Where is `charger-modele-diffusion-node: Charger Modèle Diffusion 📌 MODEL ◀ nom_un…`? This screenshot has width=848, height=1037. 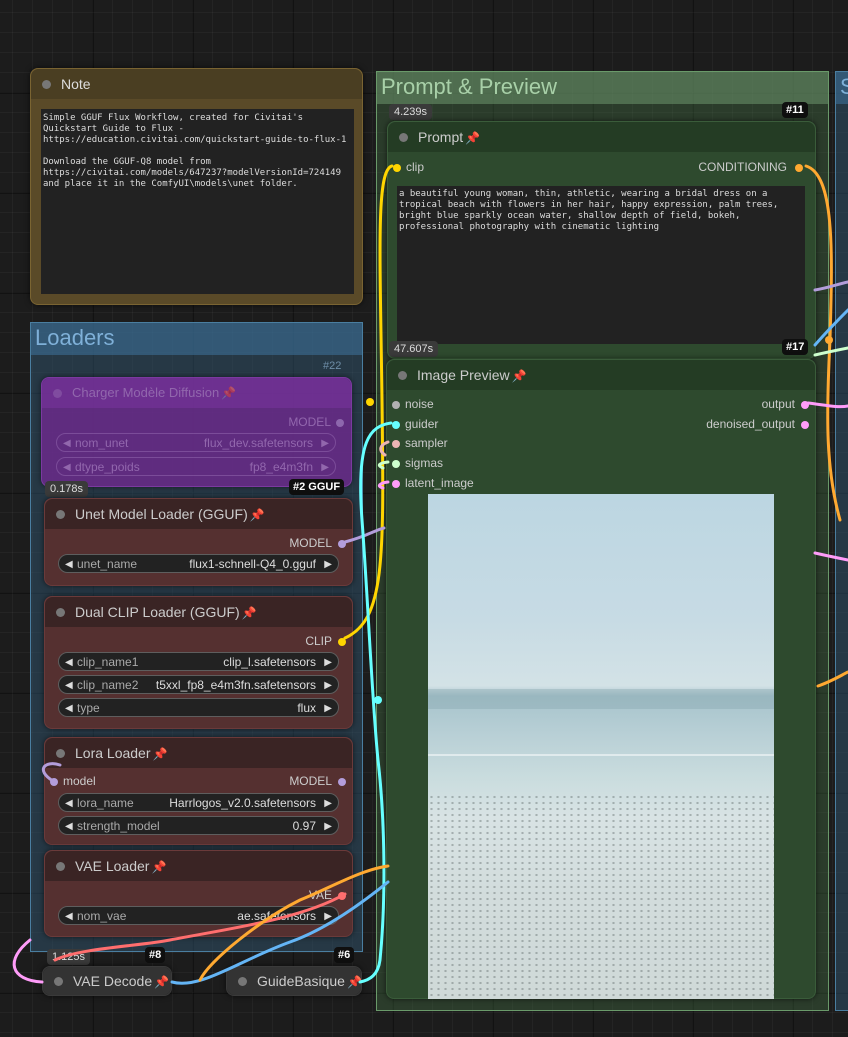 charger-modele-diffusion-node: Charger Modèle Diffusion 📌 MODEL ◀ nom_un… is located at coordinates (196, 432).